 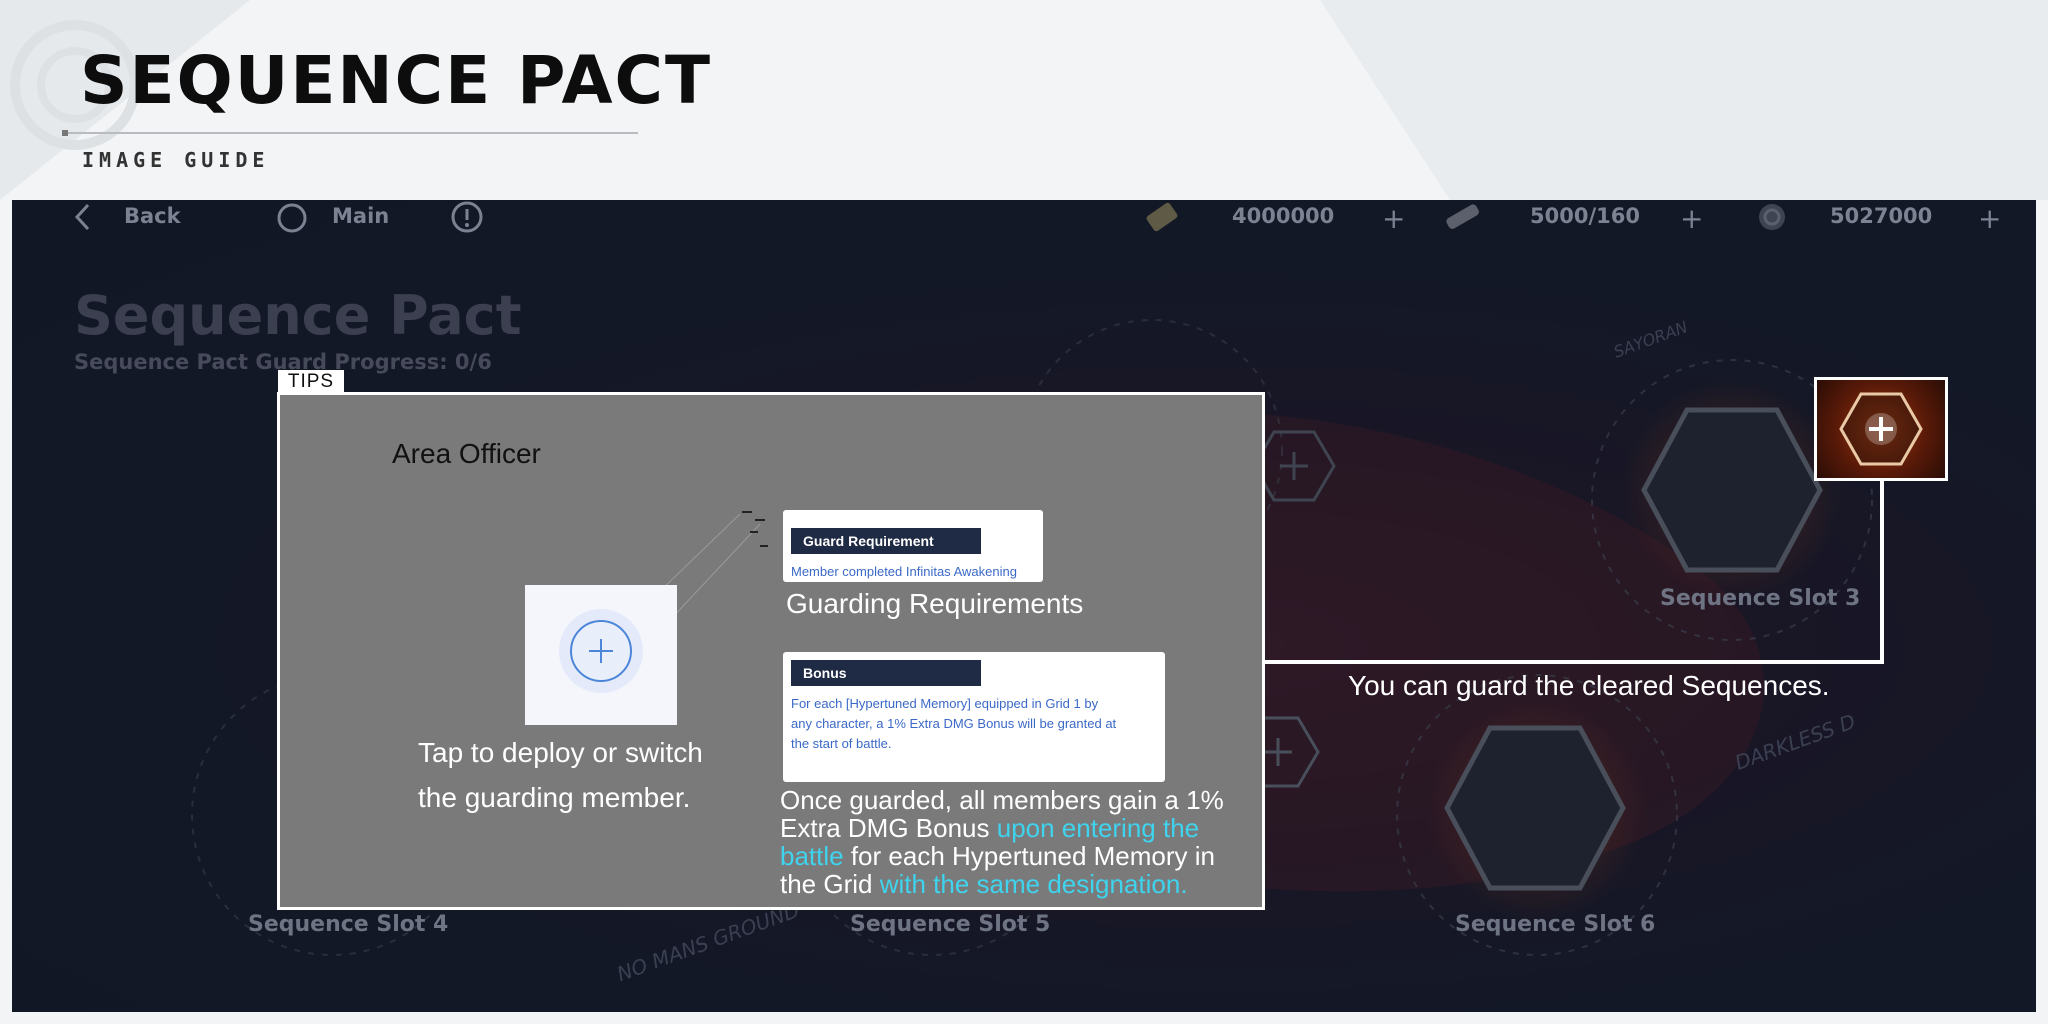 I want to click on callout-connector-horizontal, so click(x=1574, y=662).